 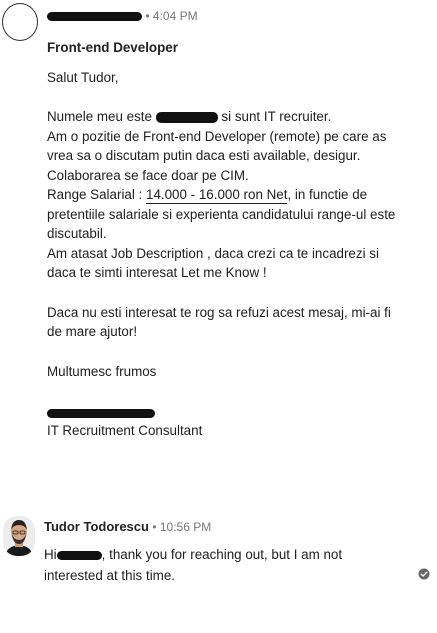 What do you see at coordinates (20, 22) in the screenshot?
I see `sender-avatar` at bounding box center [20, 22].